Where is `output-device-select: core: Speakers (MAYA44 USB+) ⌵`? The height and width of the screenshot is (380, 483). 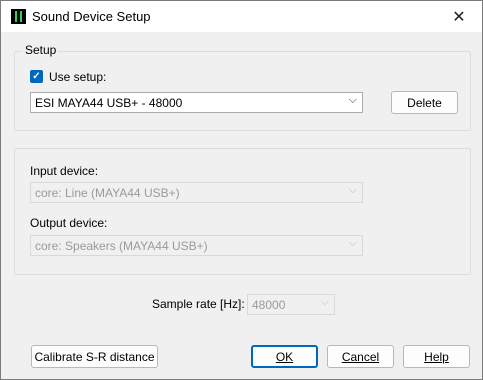 output-device-select: core: Speakers (MAYA44 USB+) ⌵ is located at coordinates (196, 245).